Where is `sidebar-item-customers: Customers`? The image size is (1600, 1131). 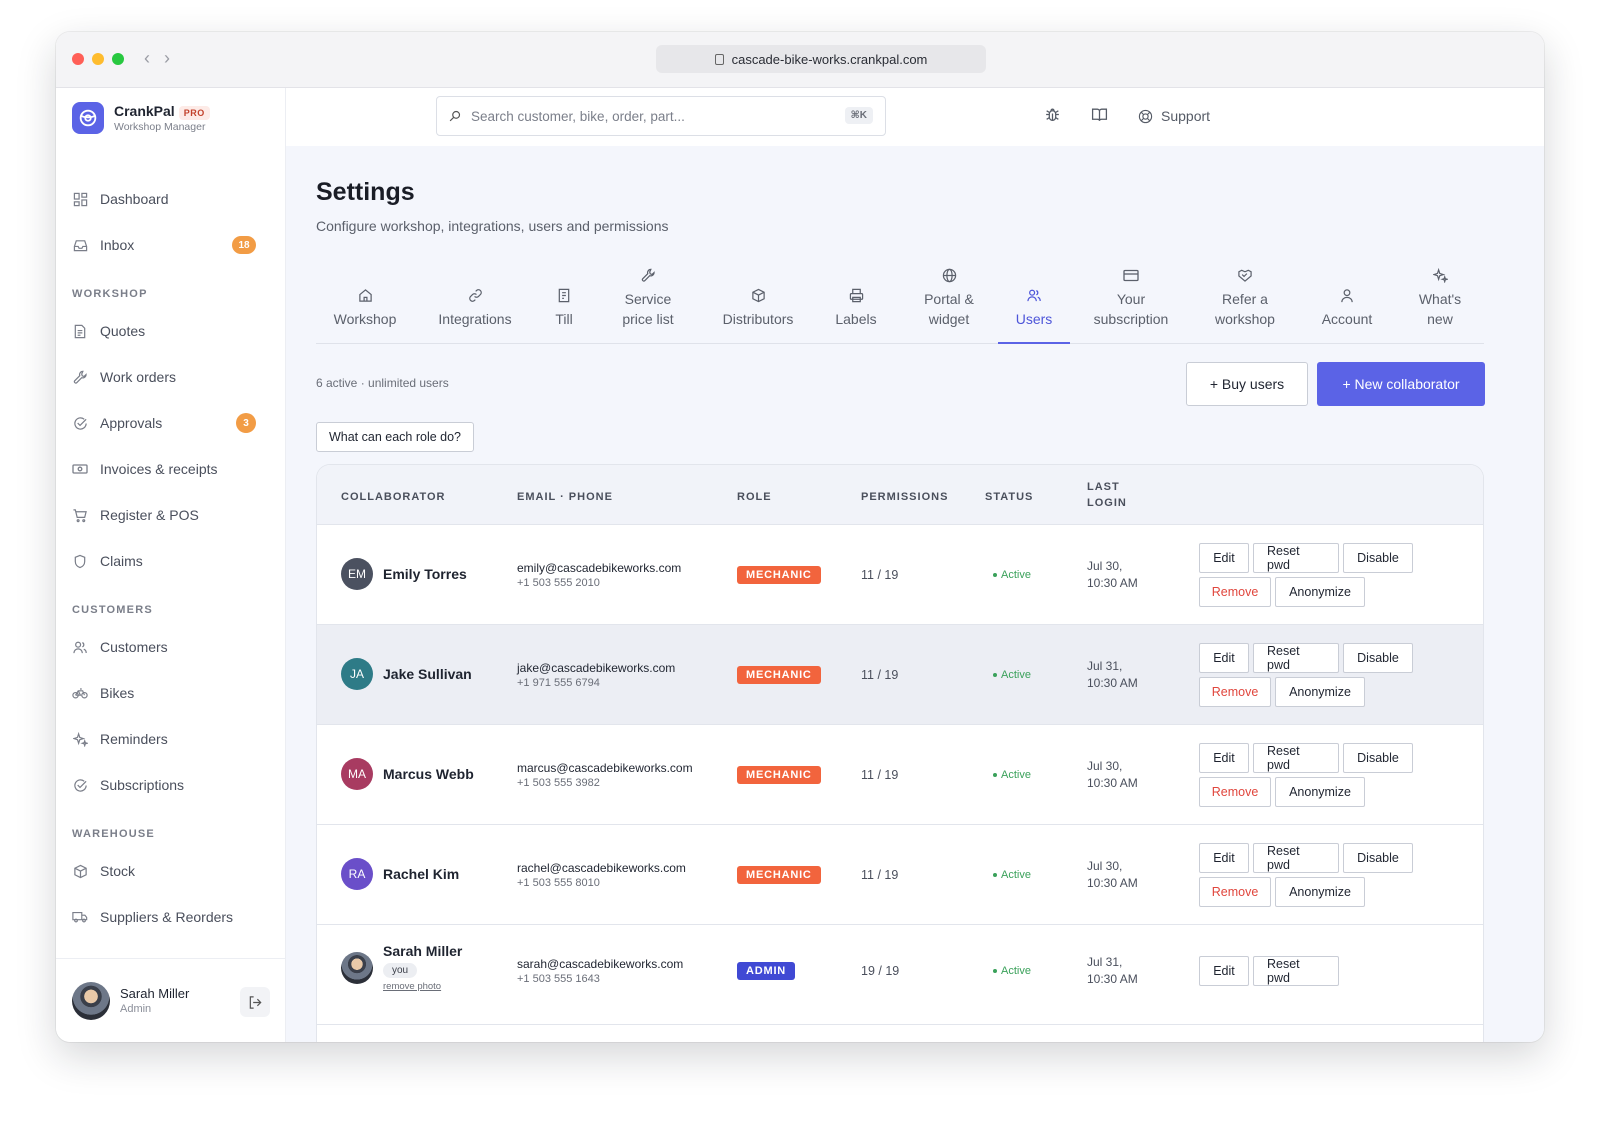
sidebar-item-customers: Customers is located at coordinates (171, 647).